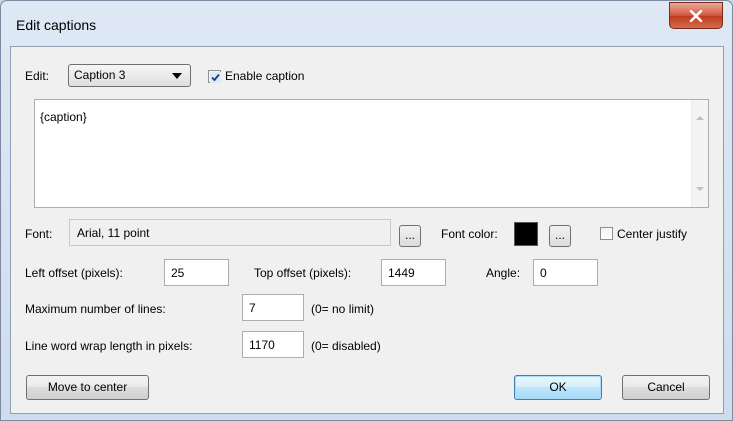  What do you see at coordinates (109, 346) in the screenshot?
I see `wrap-length-label: Line word wrap length in pixels:` at bounding box center [109, 346].